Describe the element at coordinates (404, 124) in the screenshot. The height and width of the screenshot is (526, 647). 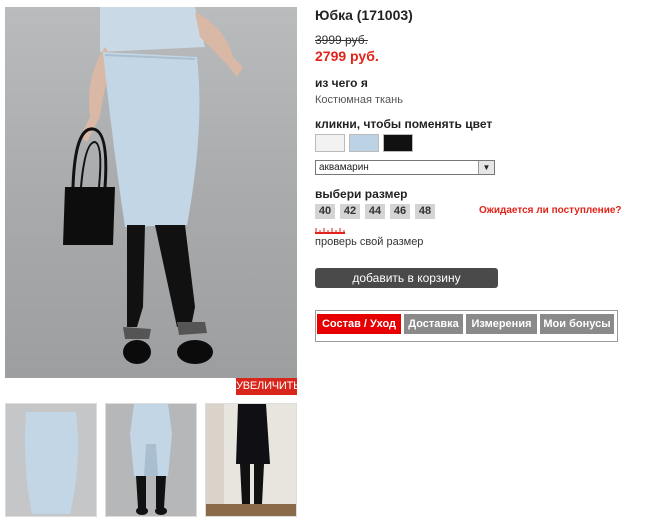
I see `color-label: кликни, чтобы поменять цвет` at that location.